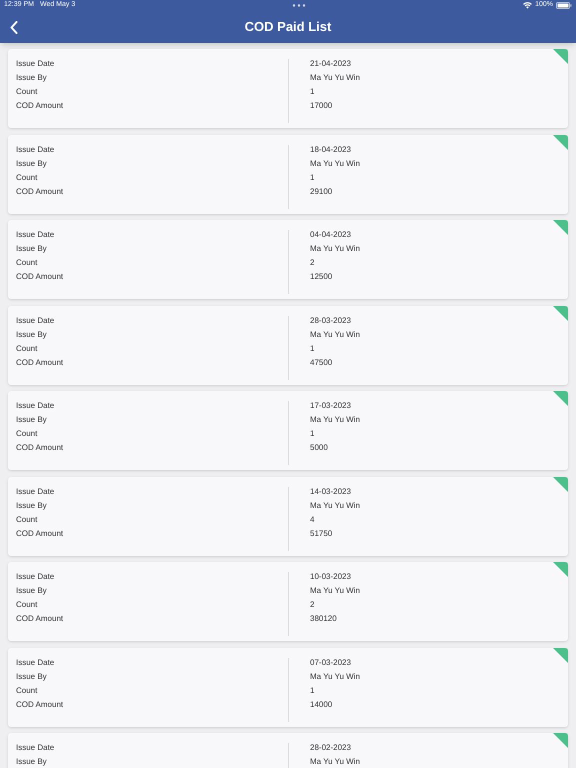 This screenshot has height=768, width=576. Describe the element at coordinates (330, 662) in the screenshot. I see `field-value: 07-03-2023` at that location.